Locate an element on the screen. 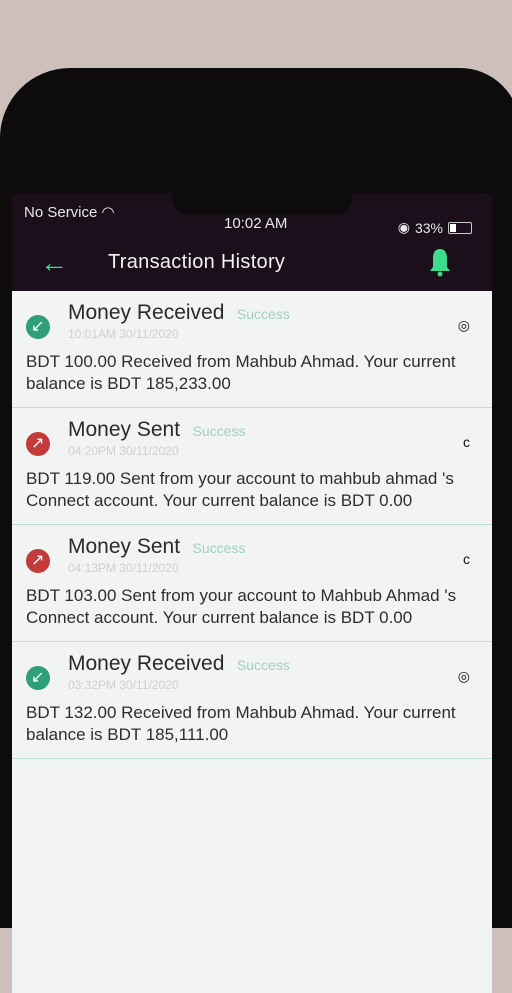 The image size is (512, 993). carrier-label: No Service ◠ is located at coordinates (69, 212).